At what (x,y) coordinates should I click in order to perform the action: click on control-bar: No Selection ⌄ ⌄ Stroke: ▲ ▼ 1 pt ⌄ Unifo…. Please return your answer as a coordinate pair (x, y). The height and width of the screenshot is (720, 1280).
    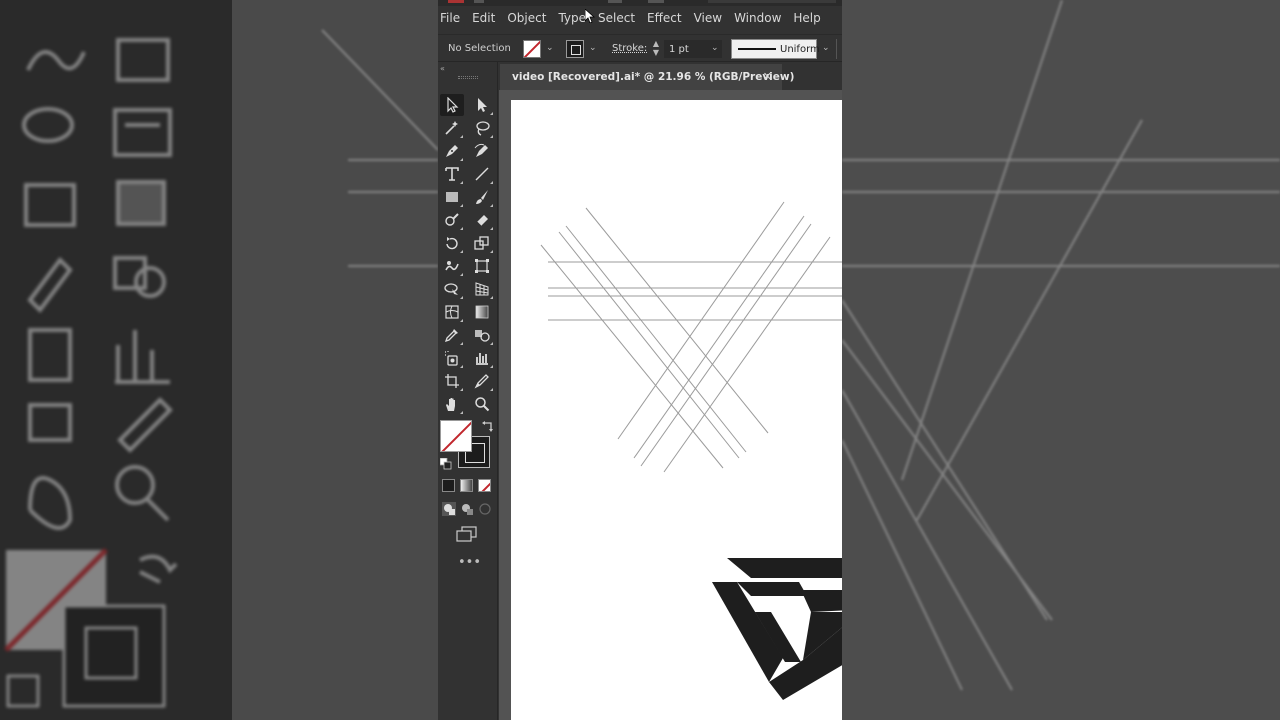
    Looking at the image, I should click on (640, 48).